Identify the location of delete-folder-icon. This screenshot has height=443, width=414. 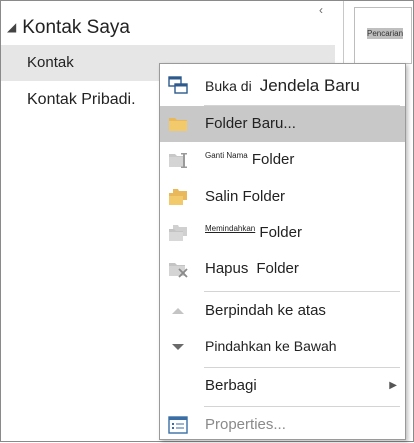
(178, 270).